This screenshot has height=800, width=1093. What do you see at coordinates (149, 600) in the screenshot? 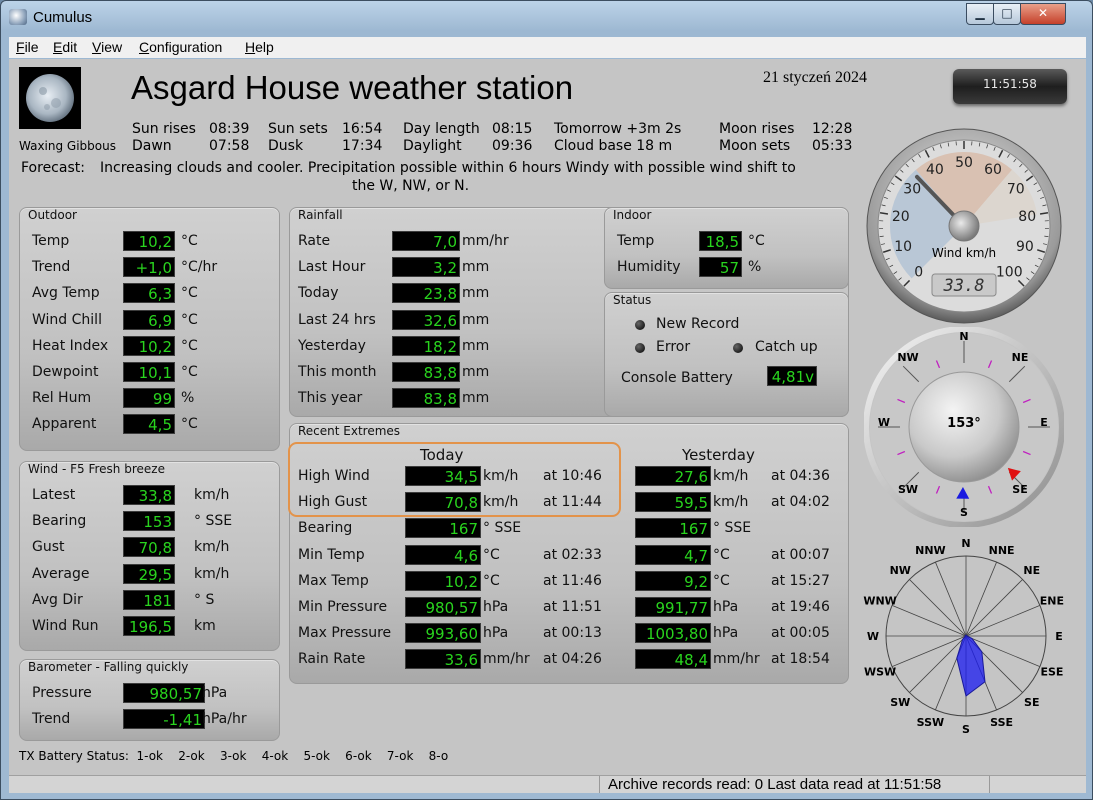
I see `wind-avg-dir-value: 181` at bounding box center [149, 600].